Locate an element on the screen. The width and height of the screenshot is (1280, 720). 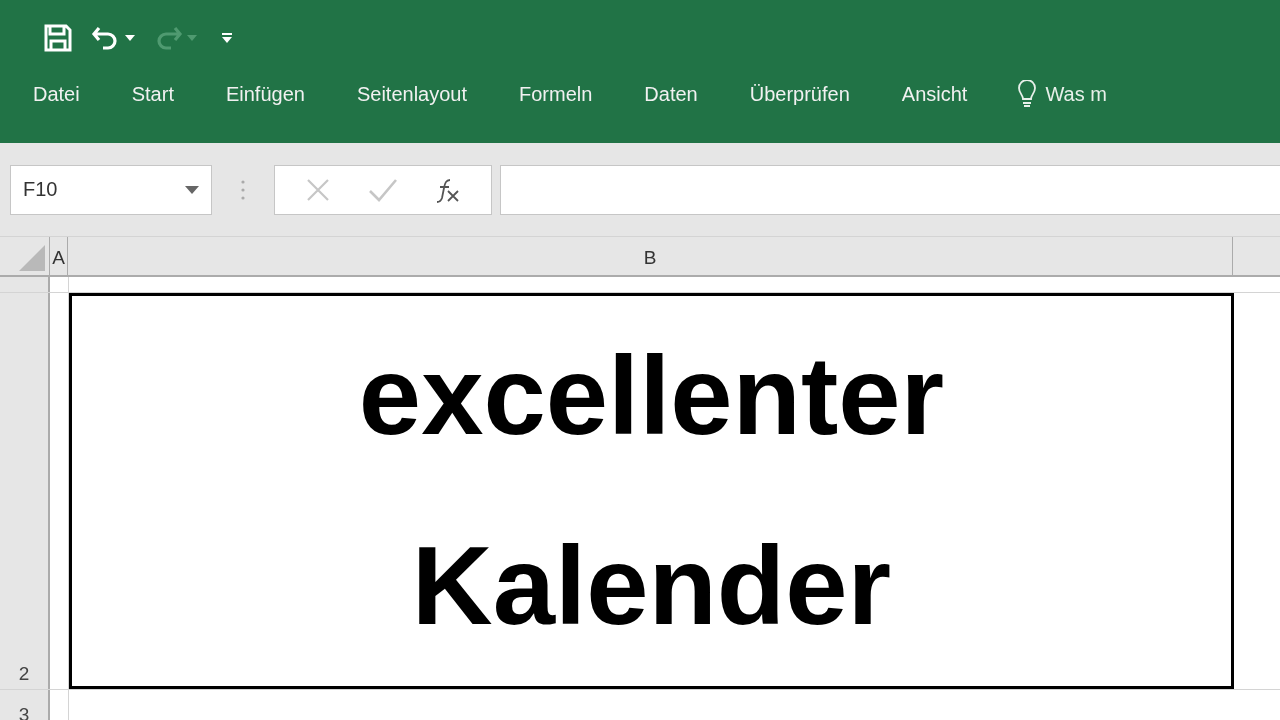
ribbon-tab: Daten is located at coordinates (671, 94).